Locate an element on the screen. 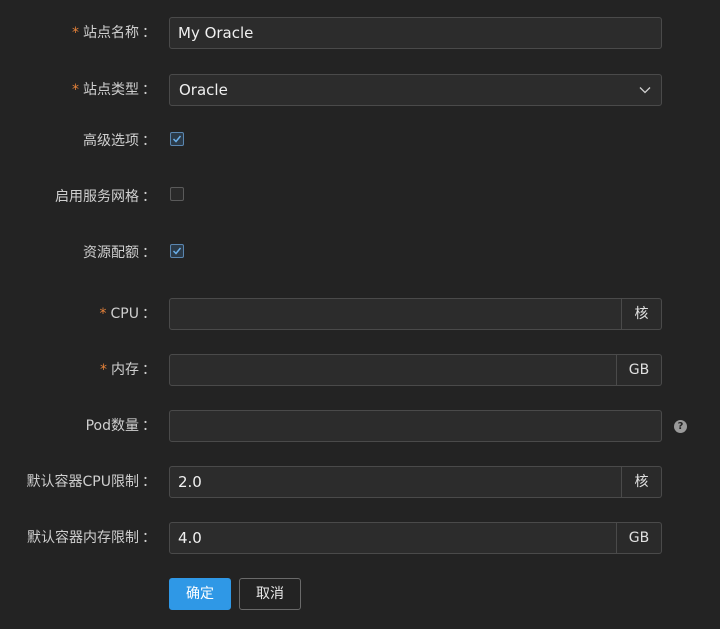  memory-label: * 内存： is located at coordinates (128, 370).